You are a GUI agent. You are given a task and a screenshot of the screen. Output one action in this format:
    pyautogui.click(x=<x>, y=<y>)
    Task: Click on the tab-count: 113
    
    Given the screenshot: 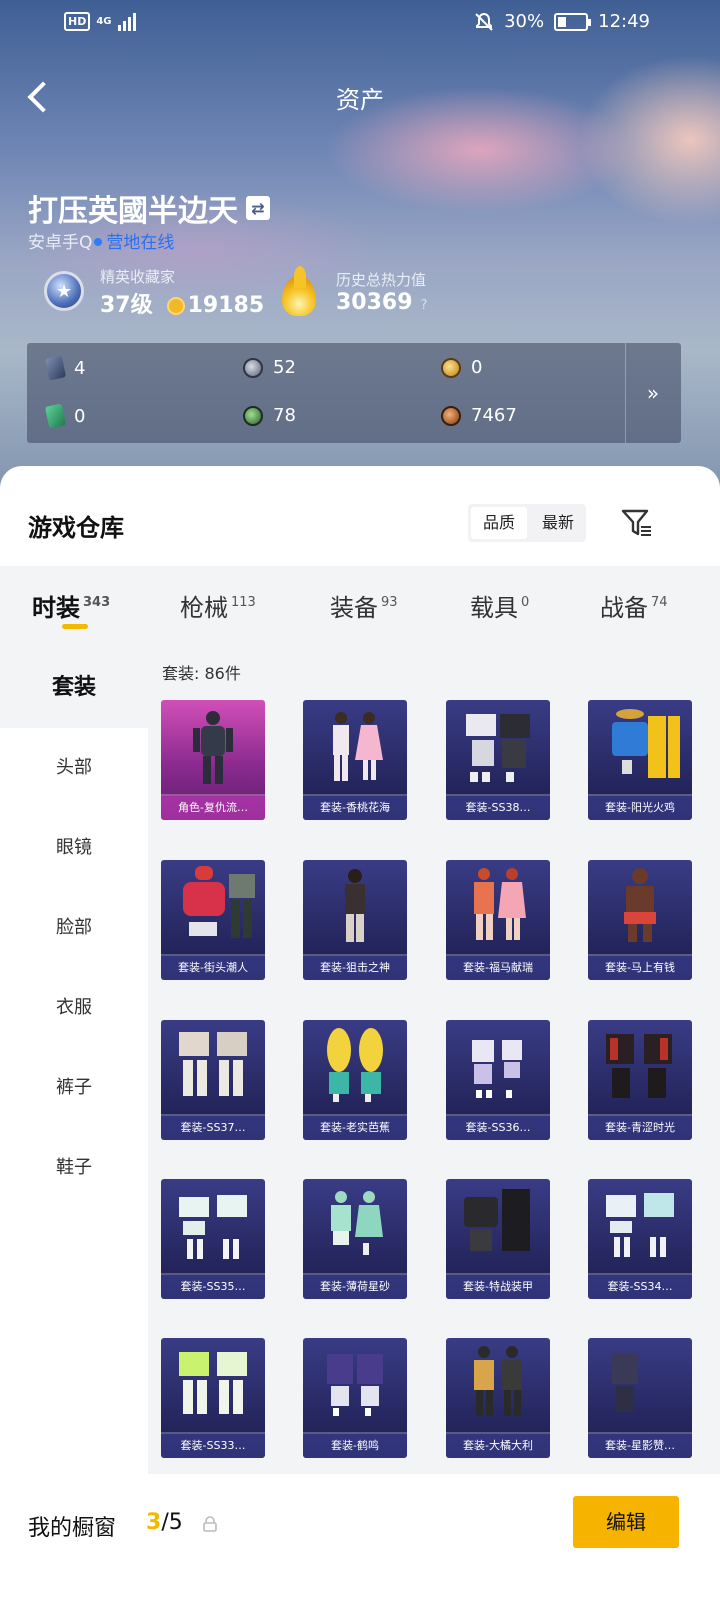 What is the action you would take?
    pyautogui.click(x=243, y=602)
    